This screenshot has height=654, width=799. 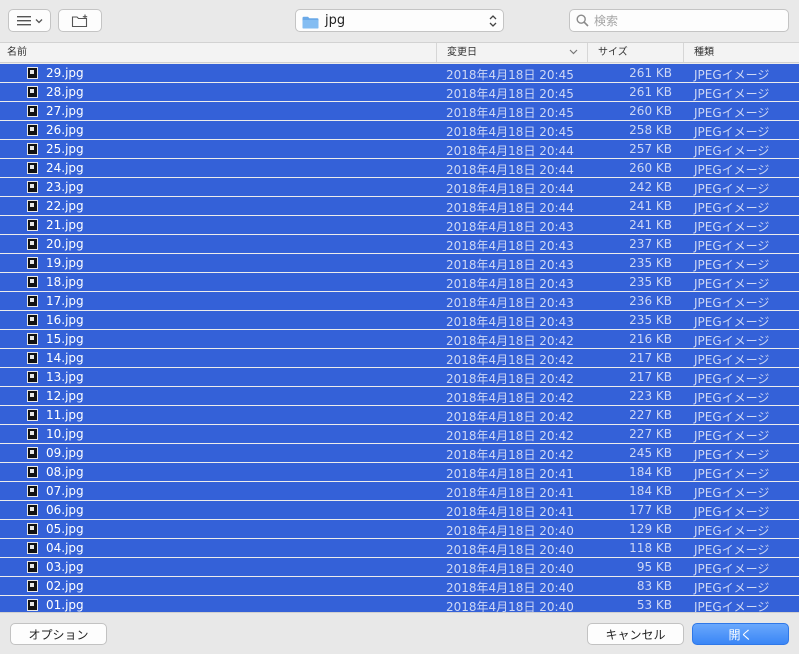 What do you see at coordinates (399, 396) in the screenshot?
I see `file-row: 12.jpg 2018年4月18日 20:42 223 KB JPEGイメージ` at bounding box center [399, 396].